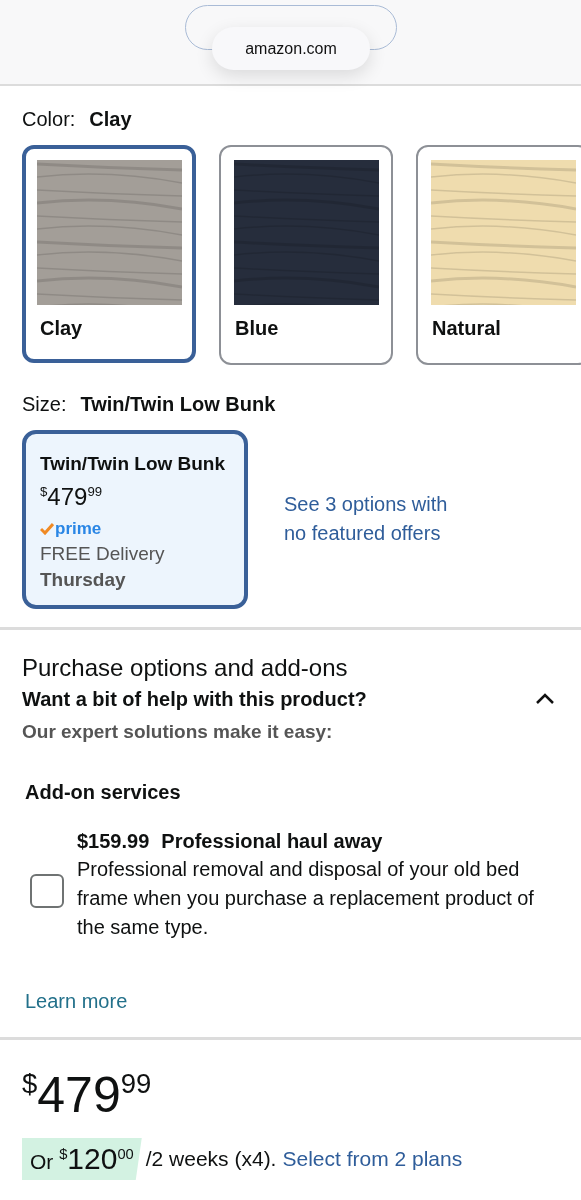 This screenshot has height=1200, width=581. What do you see at coordinates (211, 1158) in the screenshot?
I see `installment-term: /2 weeks (x4).` at bounding box center [211, 1158].